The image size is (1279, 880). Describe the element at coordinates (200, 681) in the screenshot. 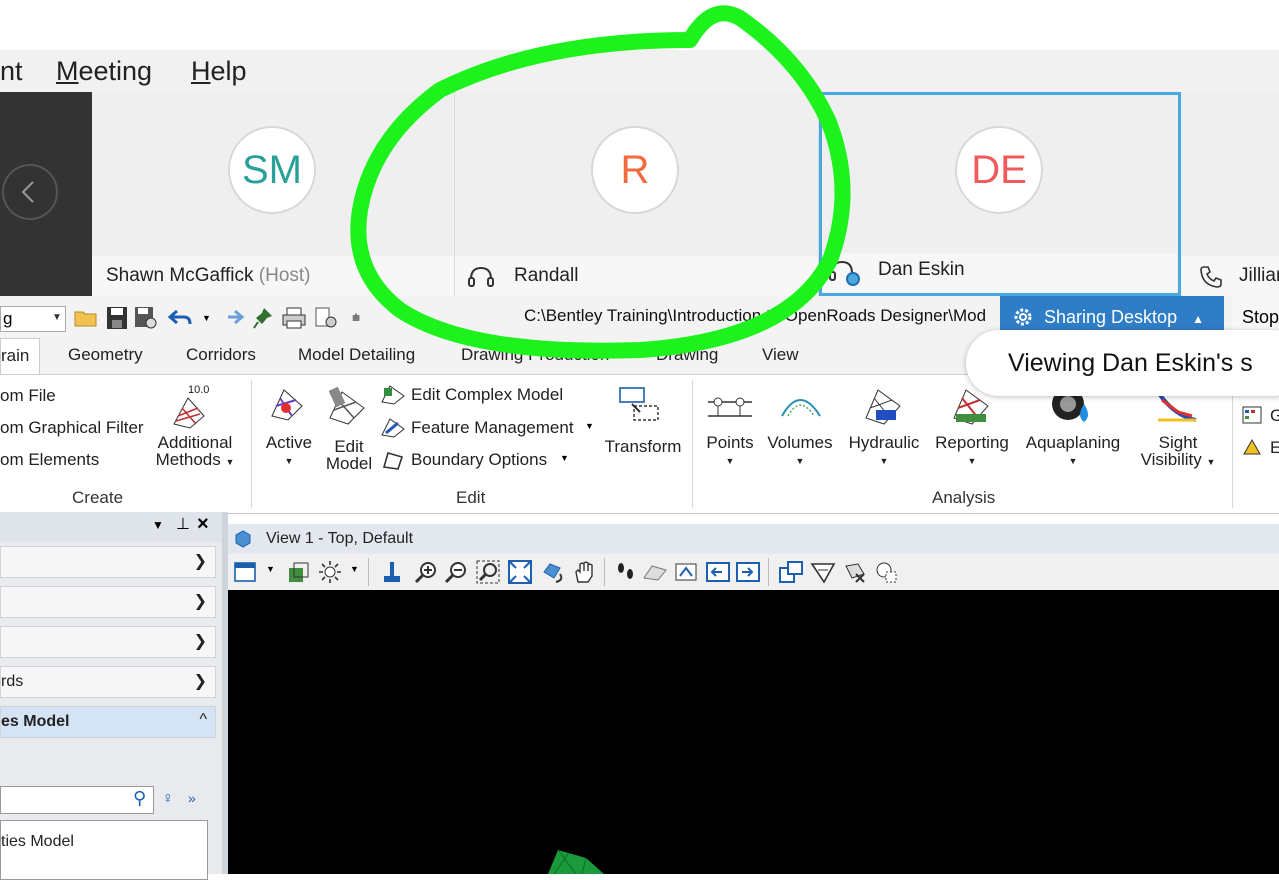

I see `chevron-down-icon: ❯` at that location.